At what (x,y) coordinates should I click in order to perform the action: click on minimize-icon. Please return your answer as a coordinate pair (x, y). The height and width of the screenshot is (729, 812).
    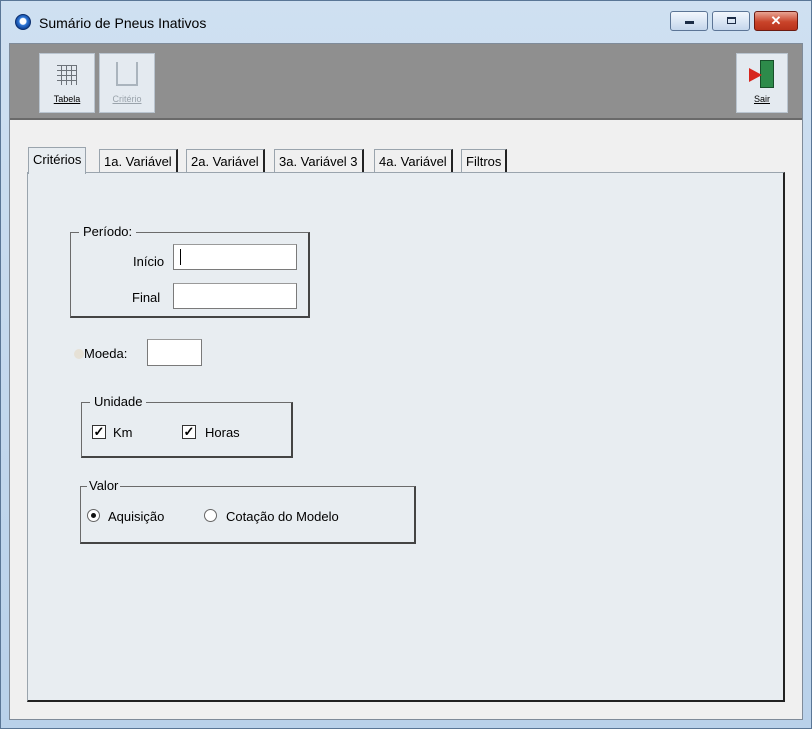
    Looking at the image, I should click on (689, 22).